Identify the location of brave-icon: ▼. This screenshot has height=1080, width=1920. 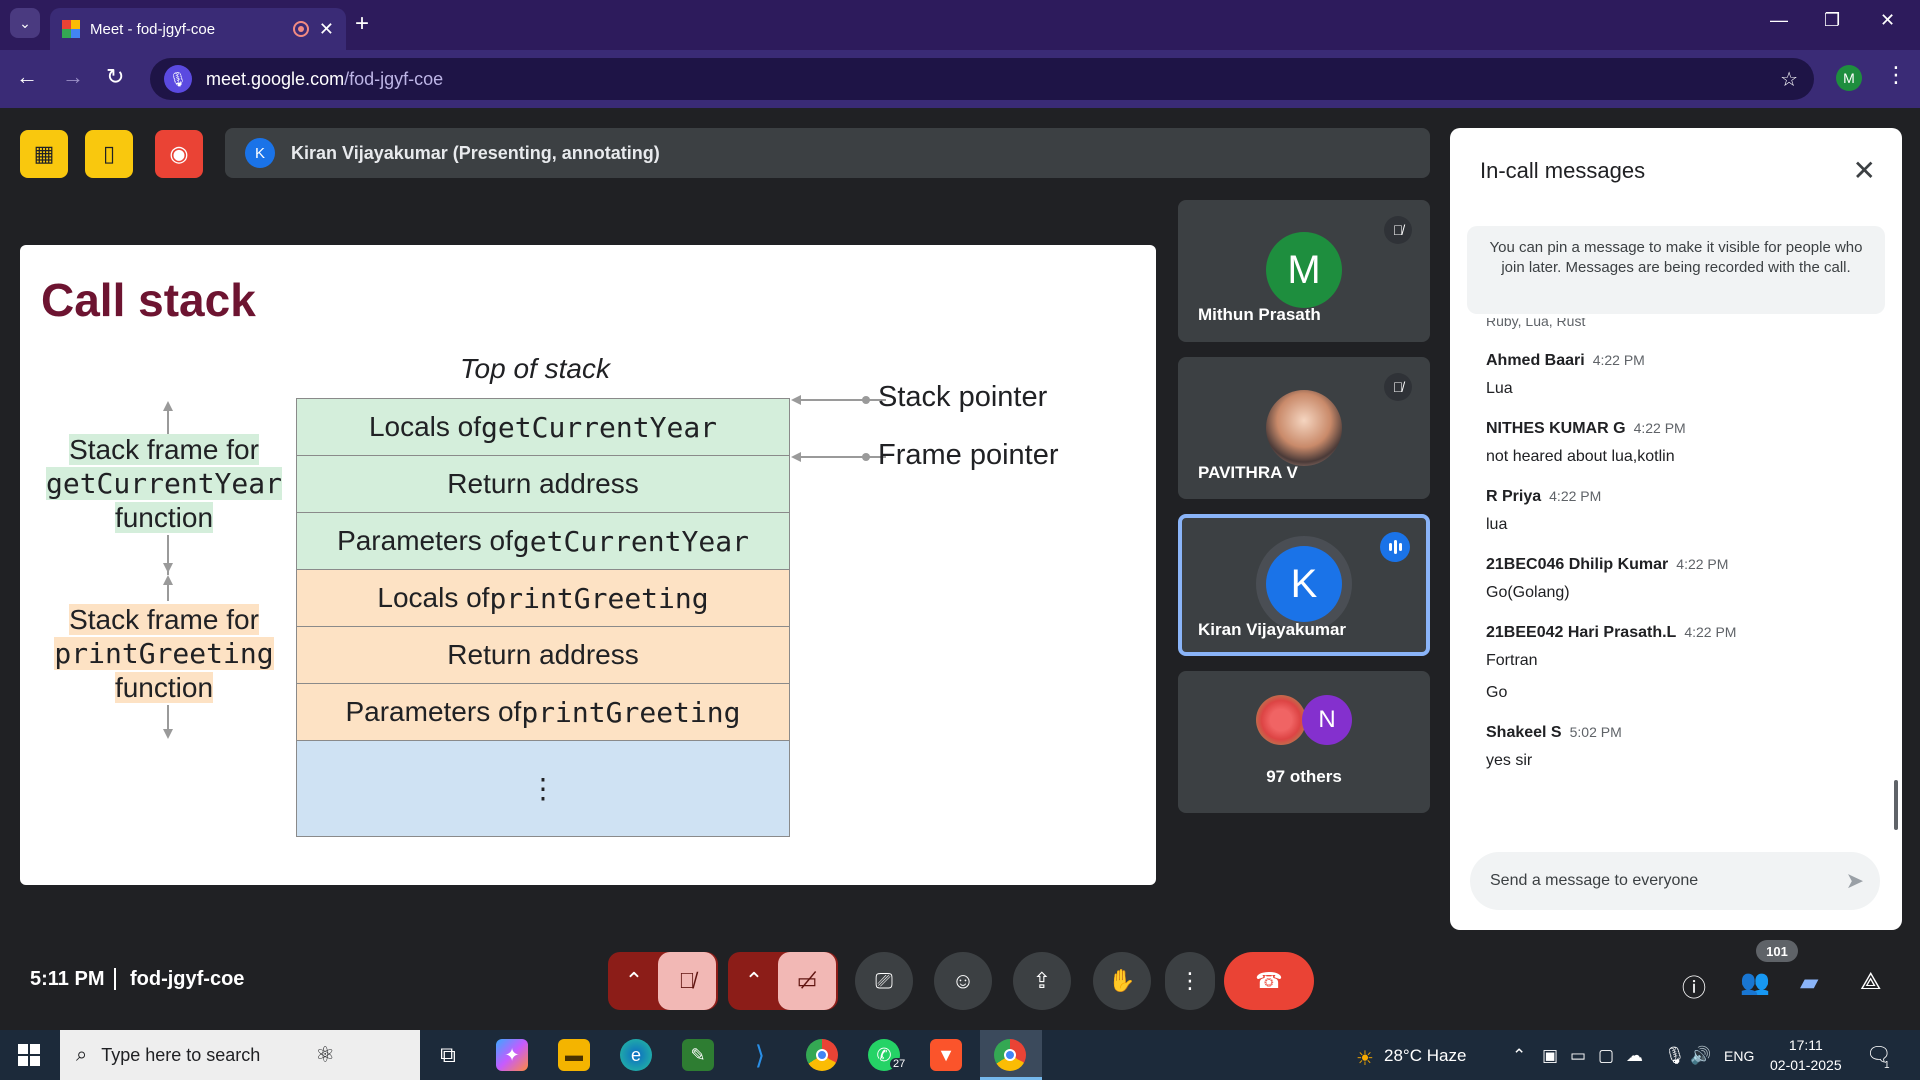
(946, 1055).